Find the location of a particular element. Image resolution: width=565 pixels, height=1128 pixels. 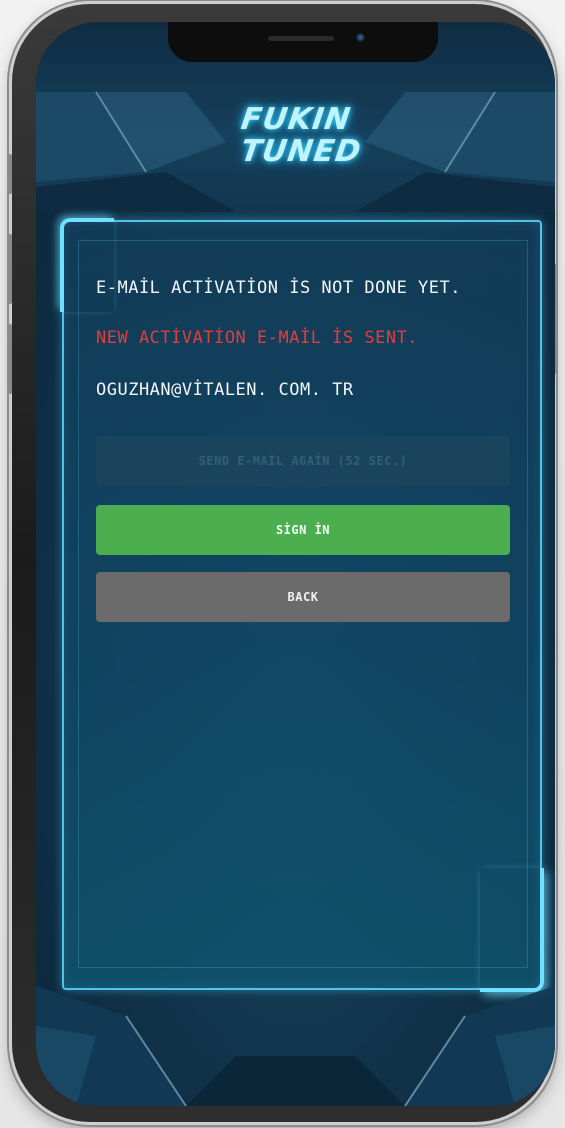

logo-text-line2: TUNED is located at coordinates (301, 151).